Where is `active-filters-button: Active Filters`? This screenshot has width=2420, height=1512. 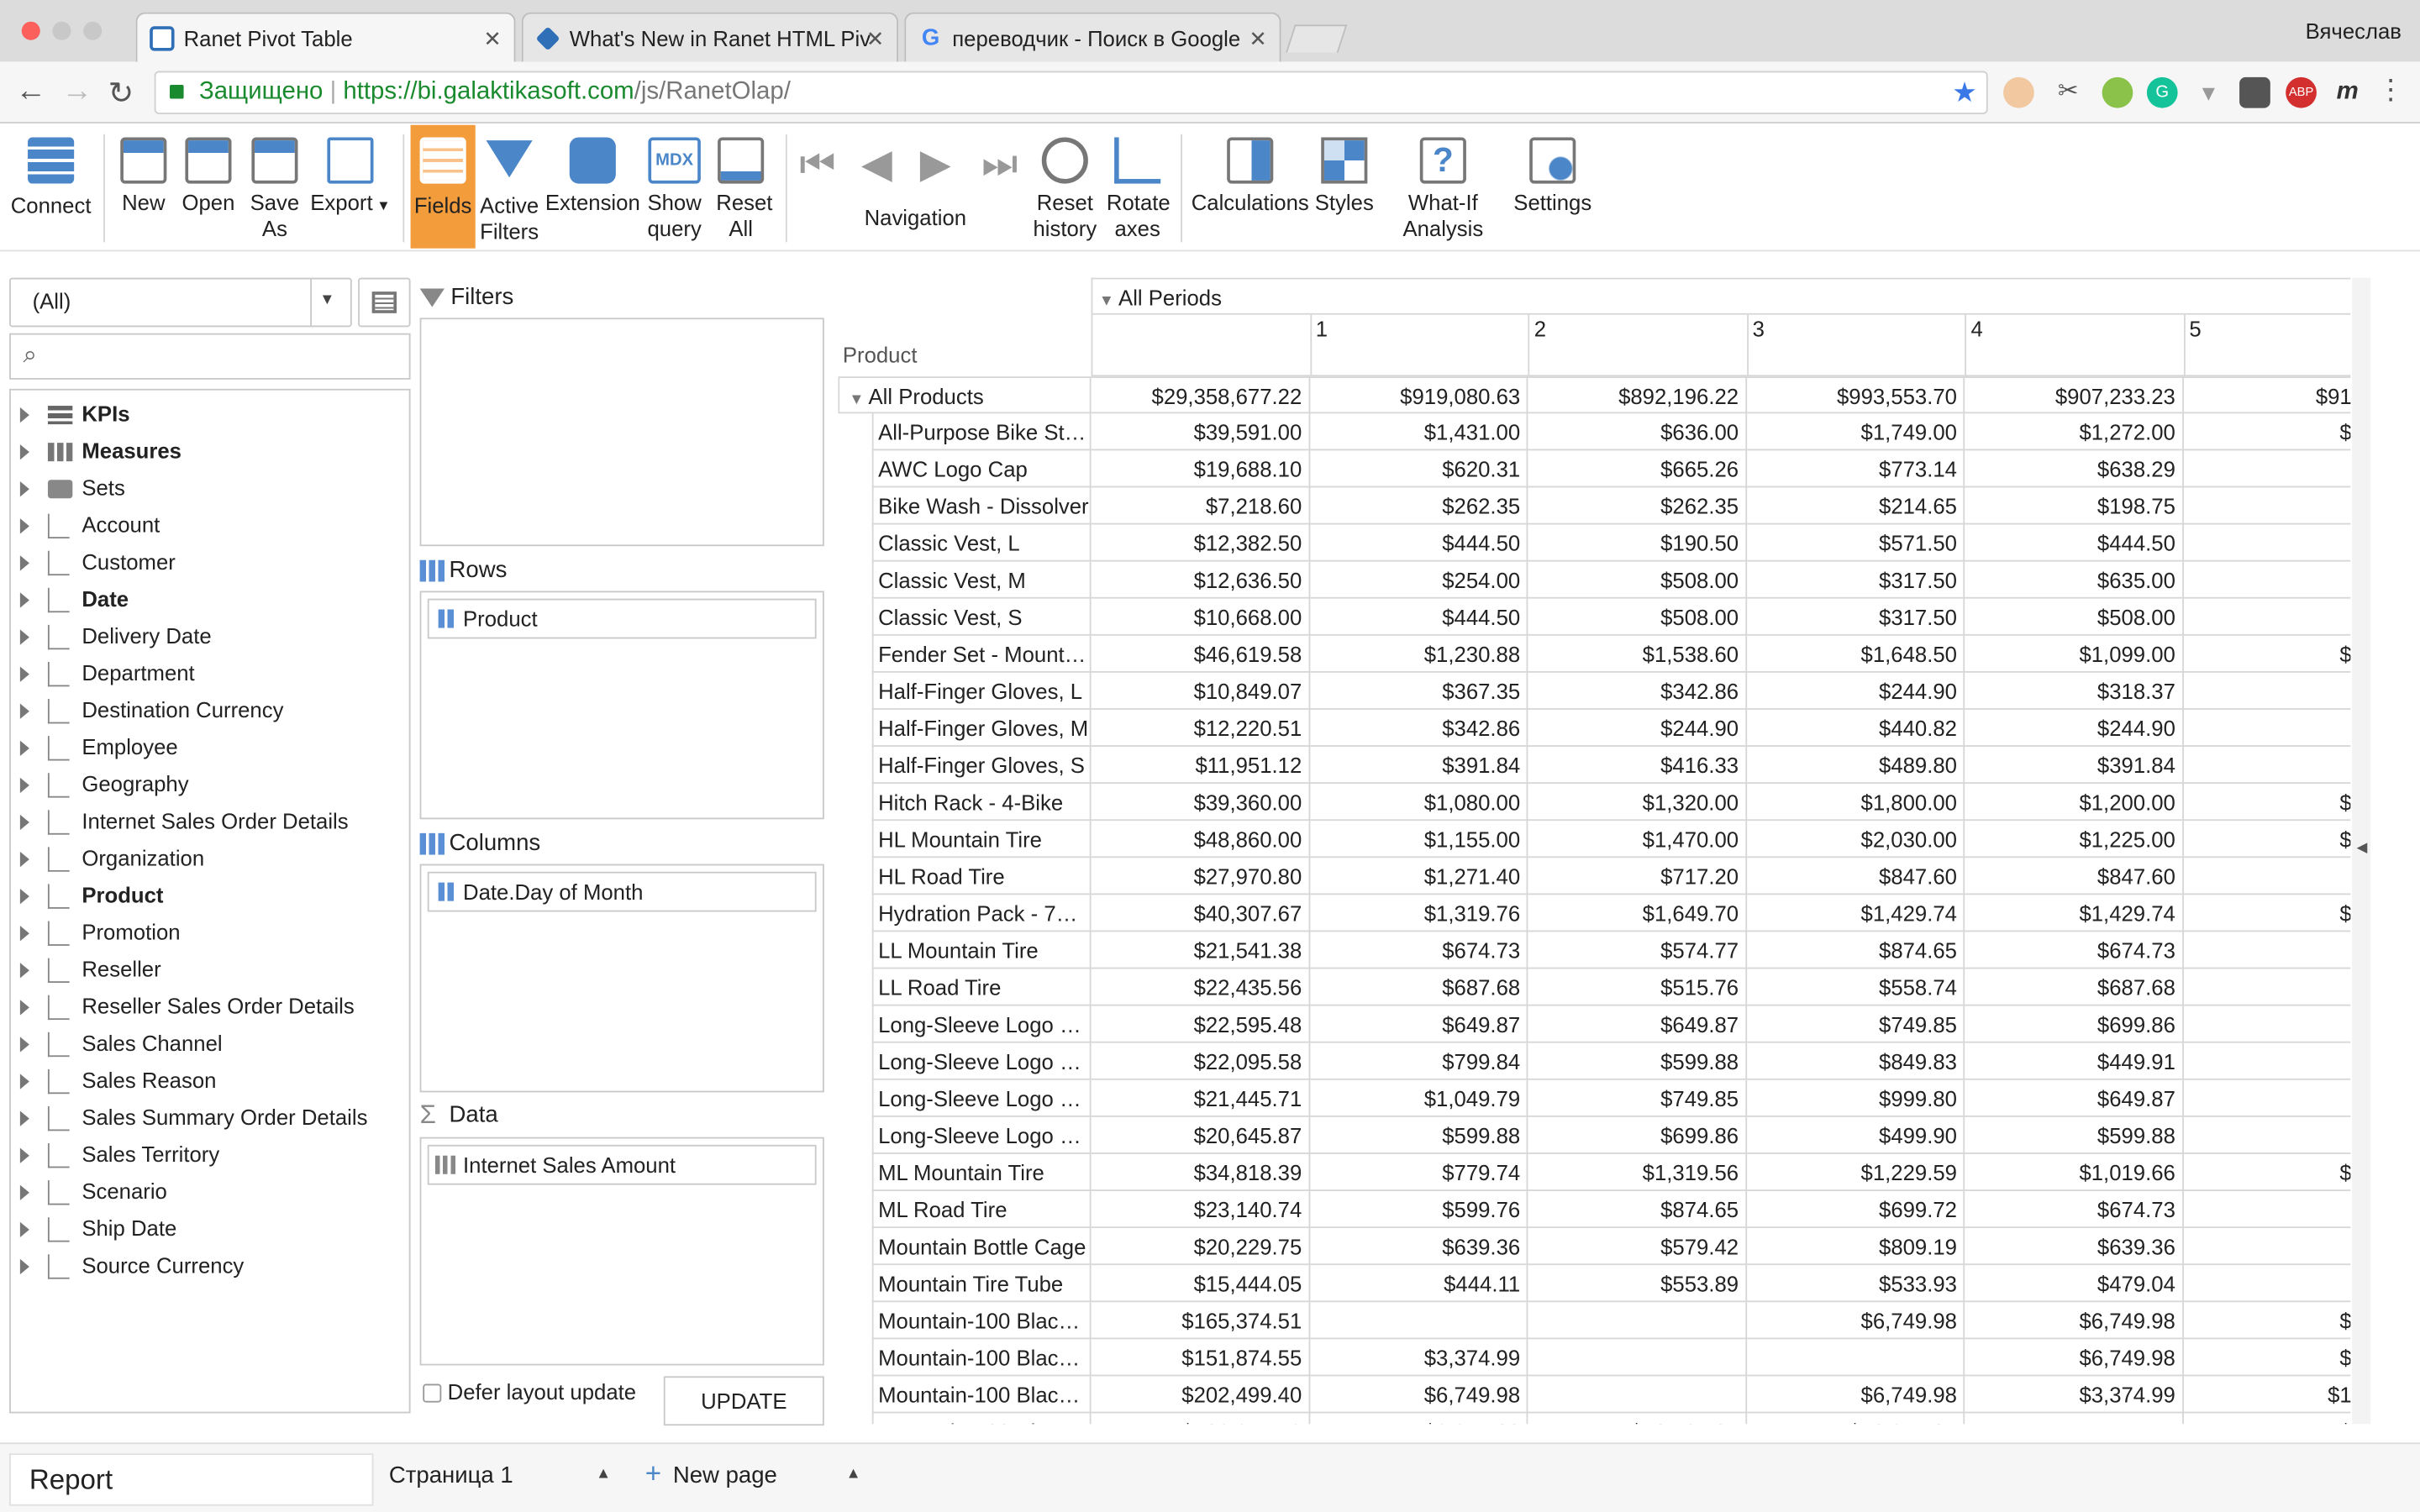
active-filters-button: Active Filters is located at coordinates (509, 187).